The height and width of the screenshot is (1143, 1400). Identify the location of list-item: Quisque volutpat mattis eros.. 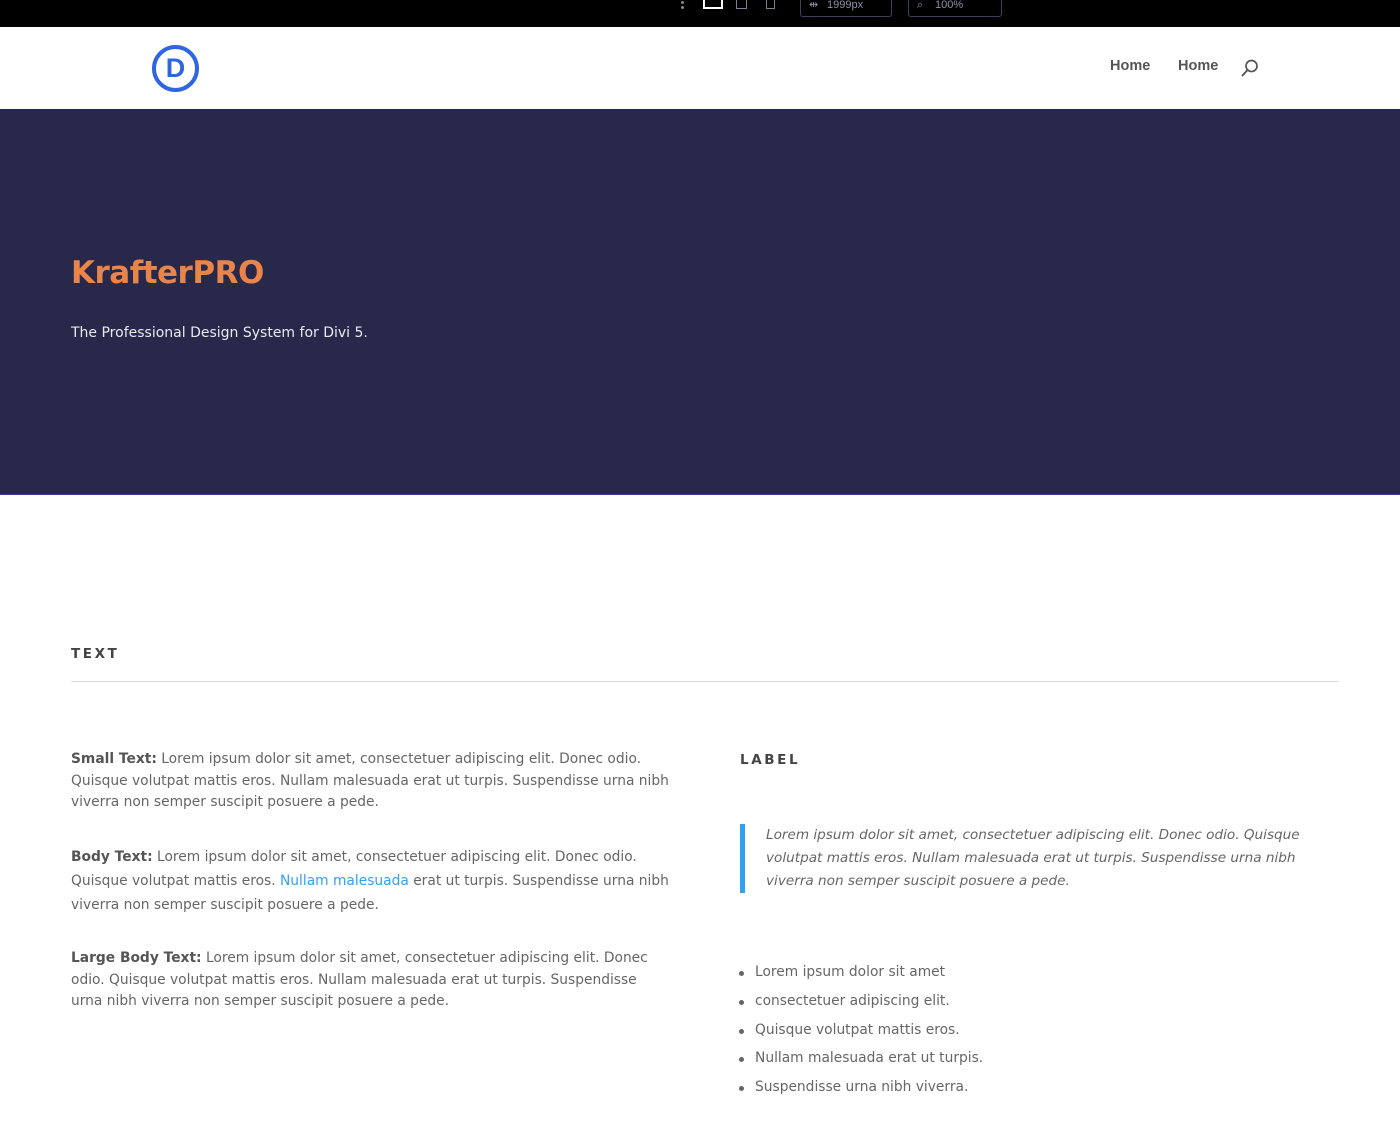
(860, 1030).